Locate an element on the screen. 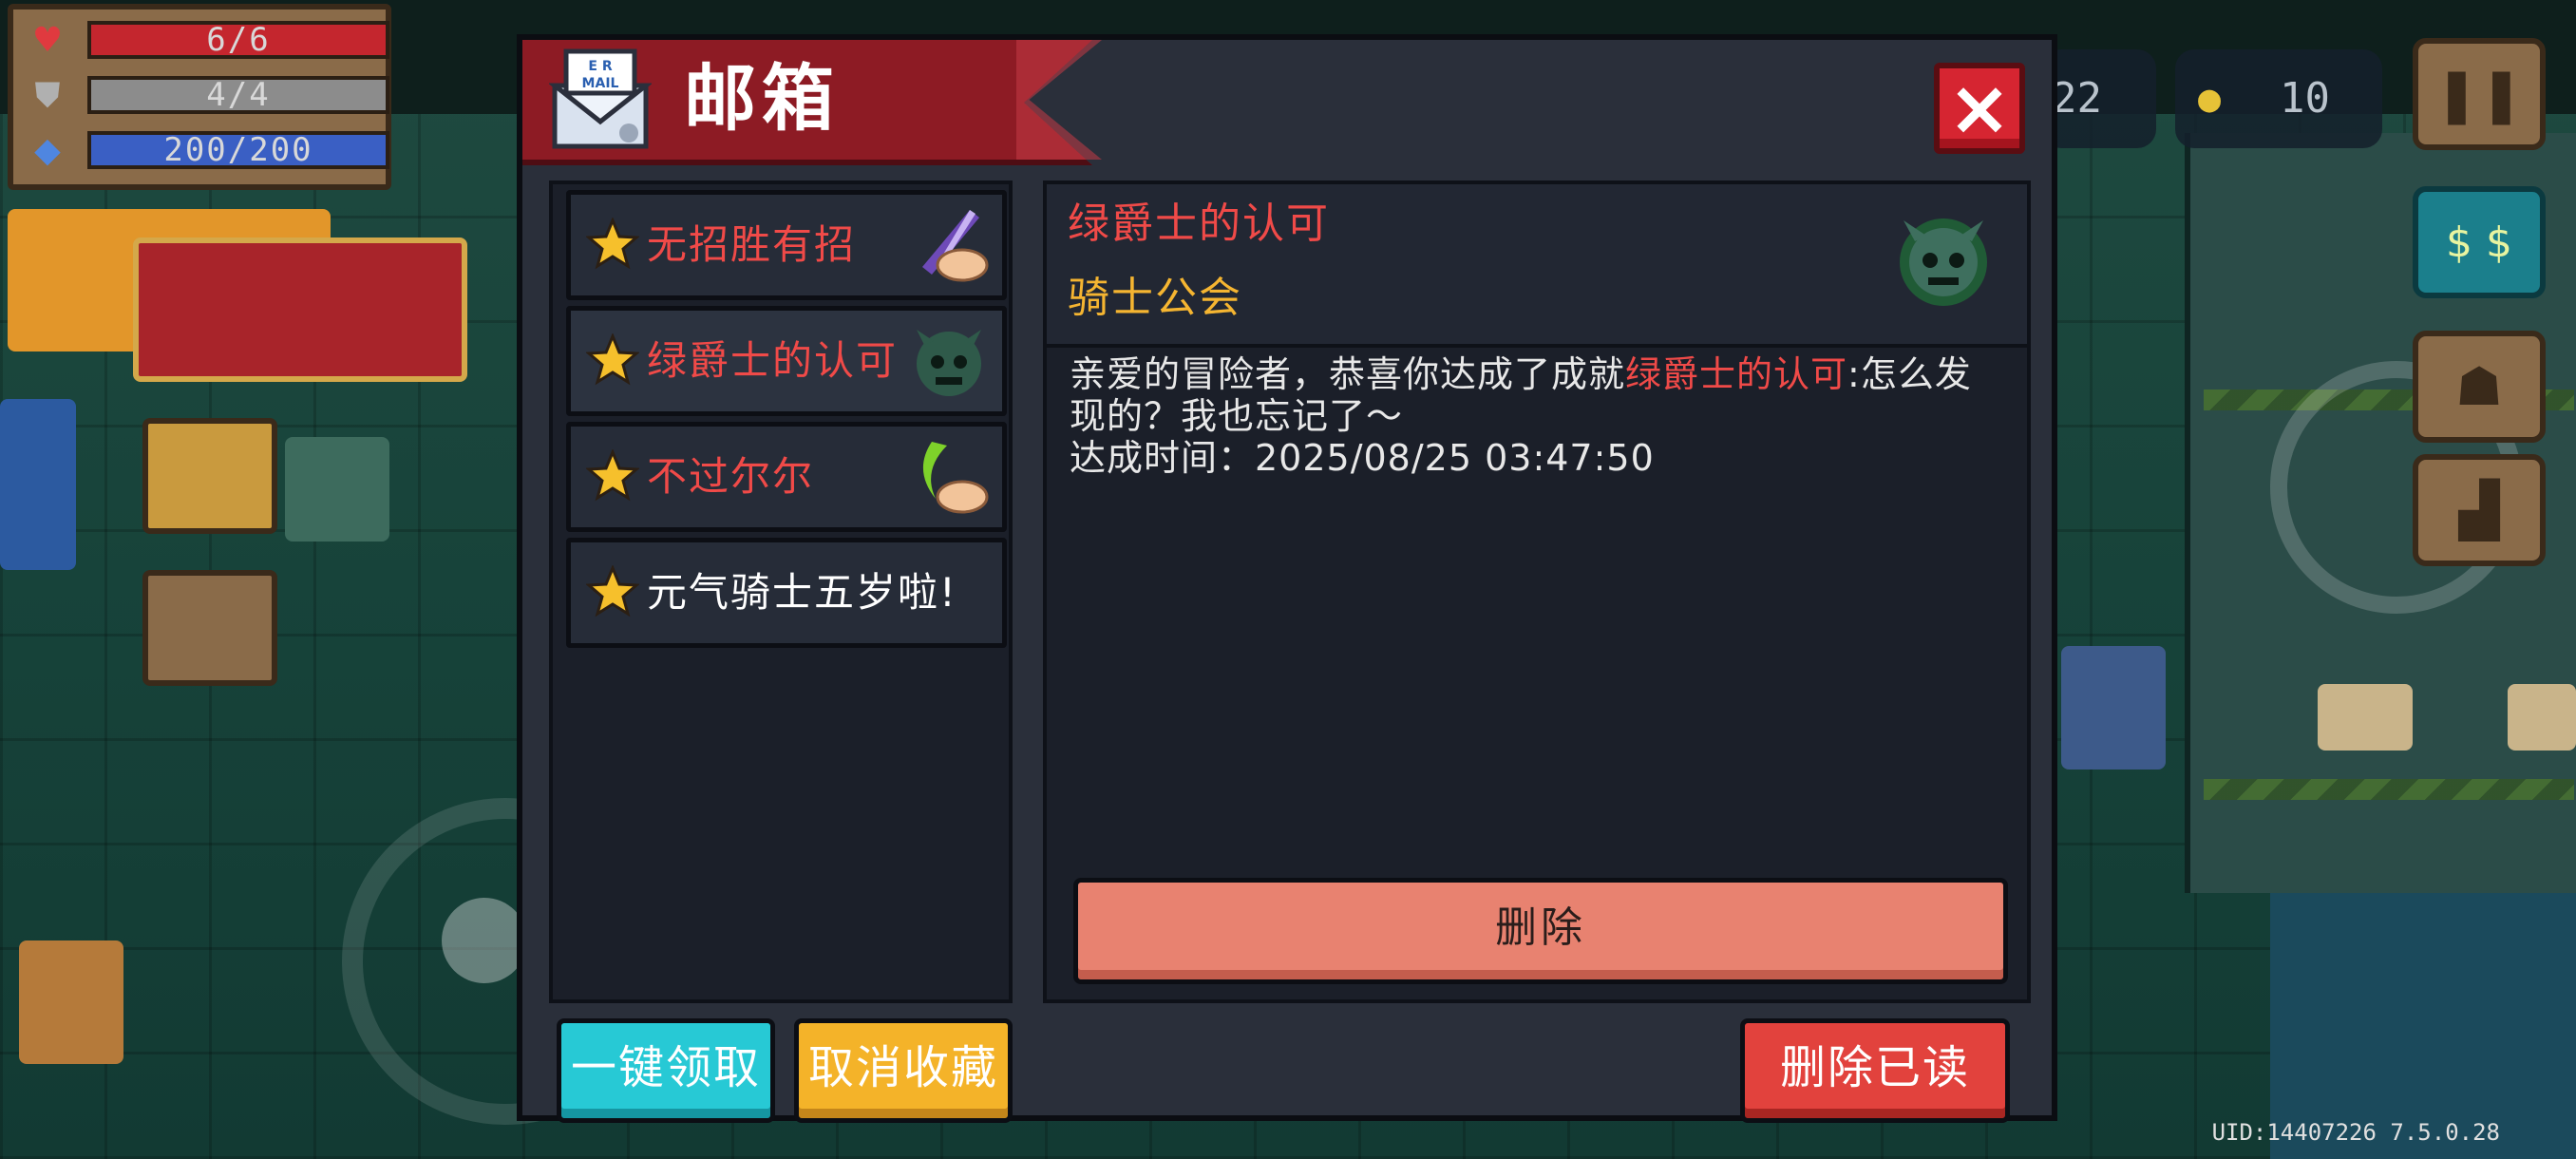  energy-bar: 200/200 is located at coordinates (238, 150).